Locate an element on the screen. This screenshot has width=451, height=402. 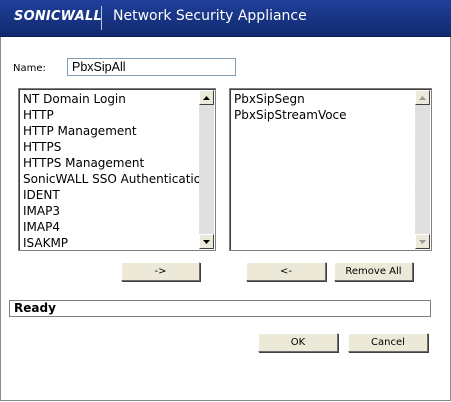
list-item: IDENT is located at coordinates (110, 195).